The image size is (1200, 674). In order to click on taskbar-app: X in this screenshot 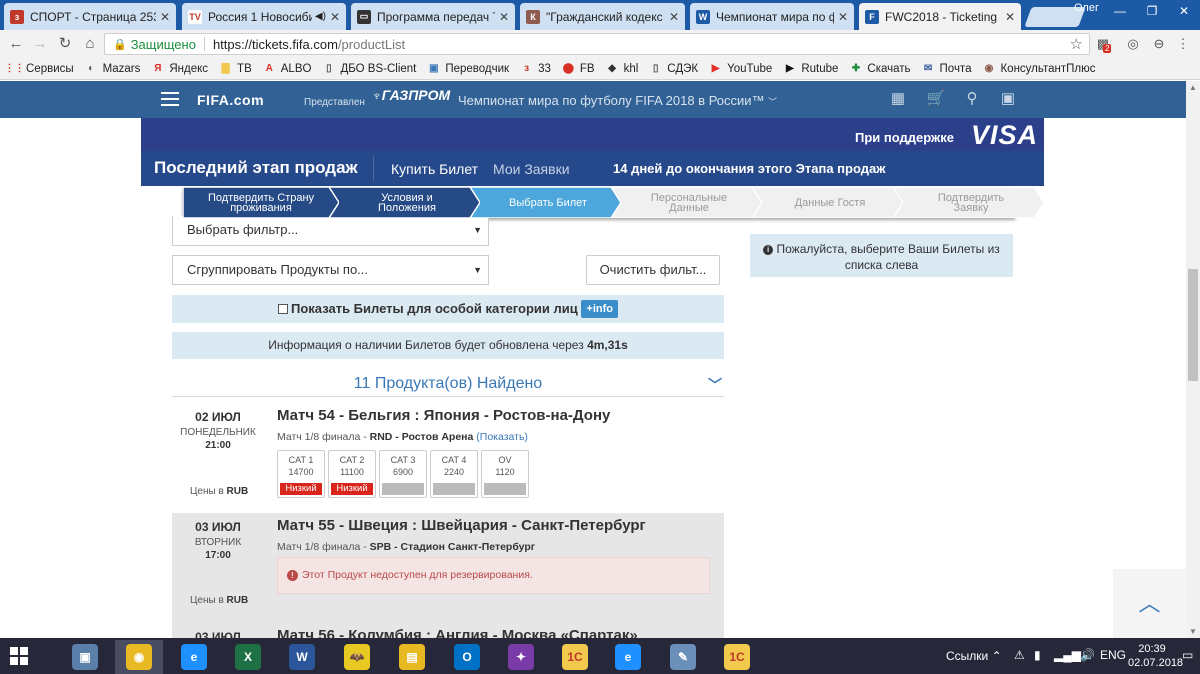, I will do `click(248, 657)`.